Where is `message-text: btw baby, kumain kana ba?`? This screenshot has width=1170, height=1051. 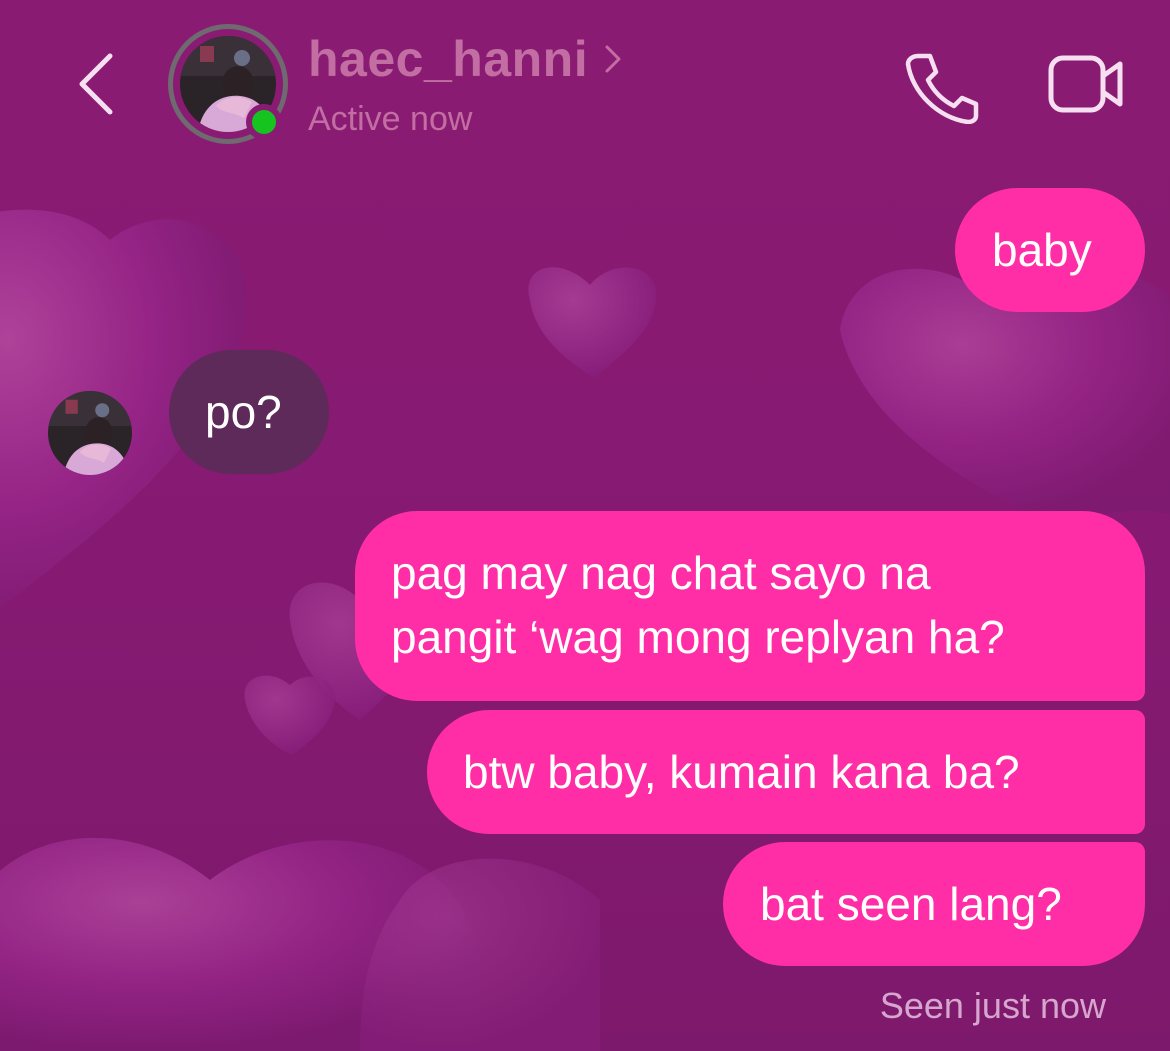
message-text: btw baby, kumain kana ba? is located at coordinates (741, 772).